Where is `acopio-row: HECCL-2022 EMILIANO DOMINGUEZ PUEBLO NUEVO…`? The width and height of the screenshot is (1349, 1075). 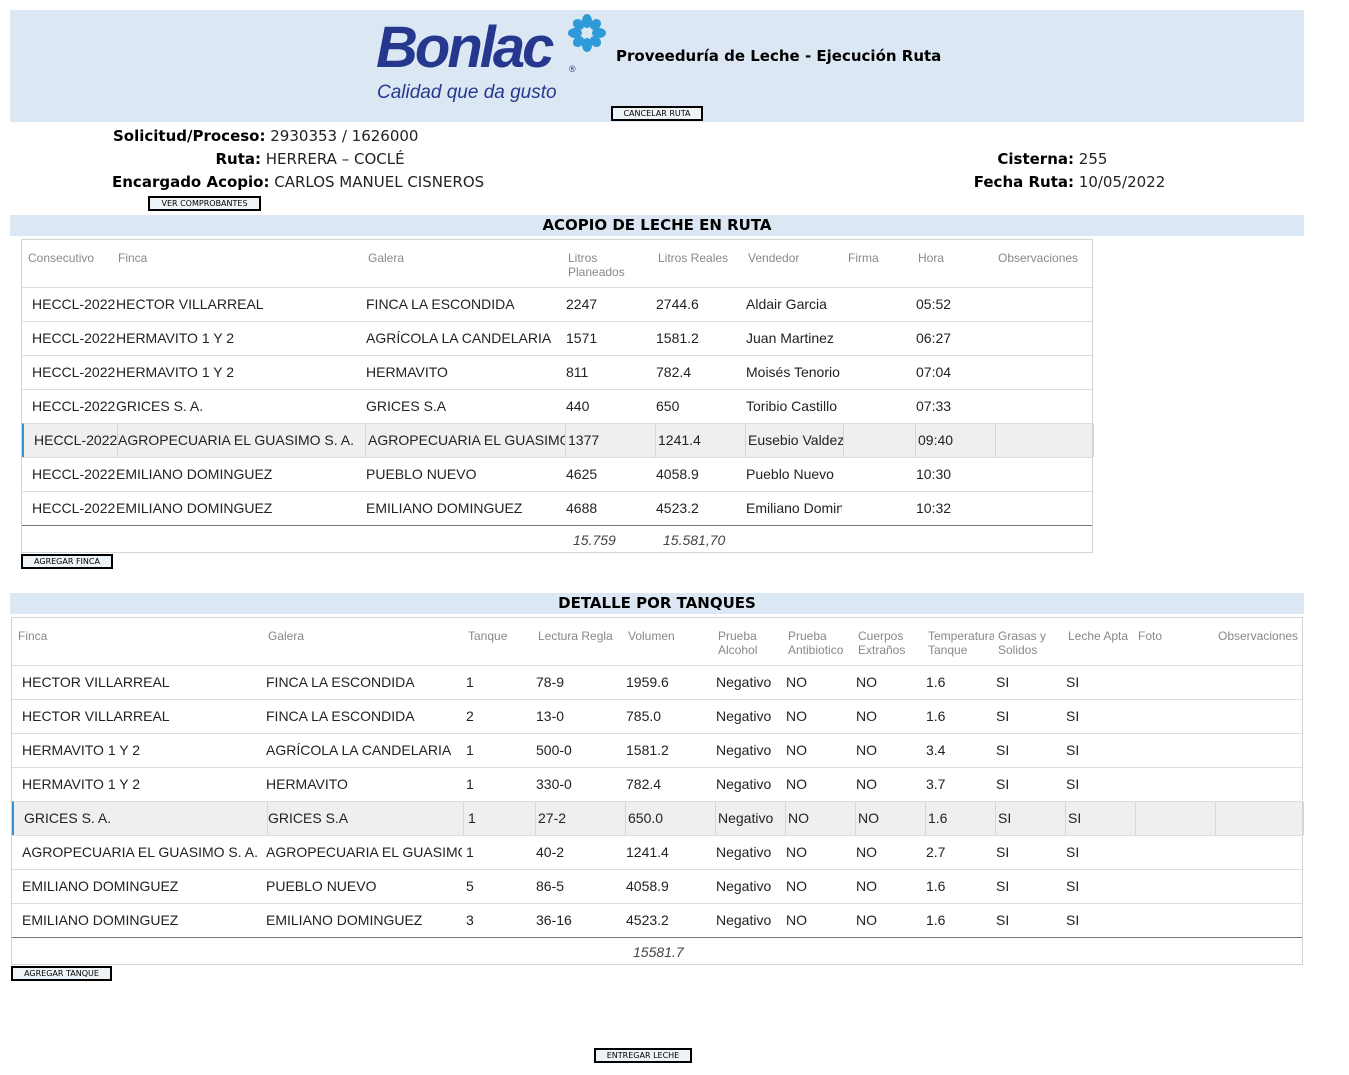 acopio-row: HECCL-2022 EMILIANO DOMINGUEZ PUEBLO NUEVO… is located at coordinates (557, 474).